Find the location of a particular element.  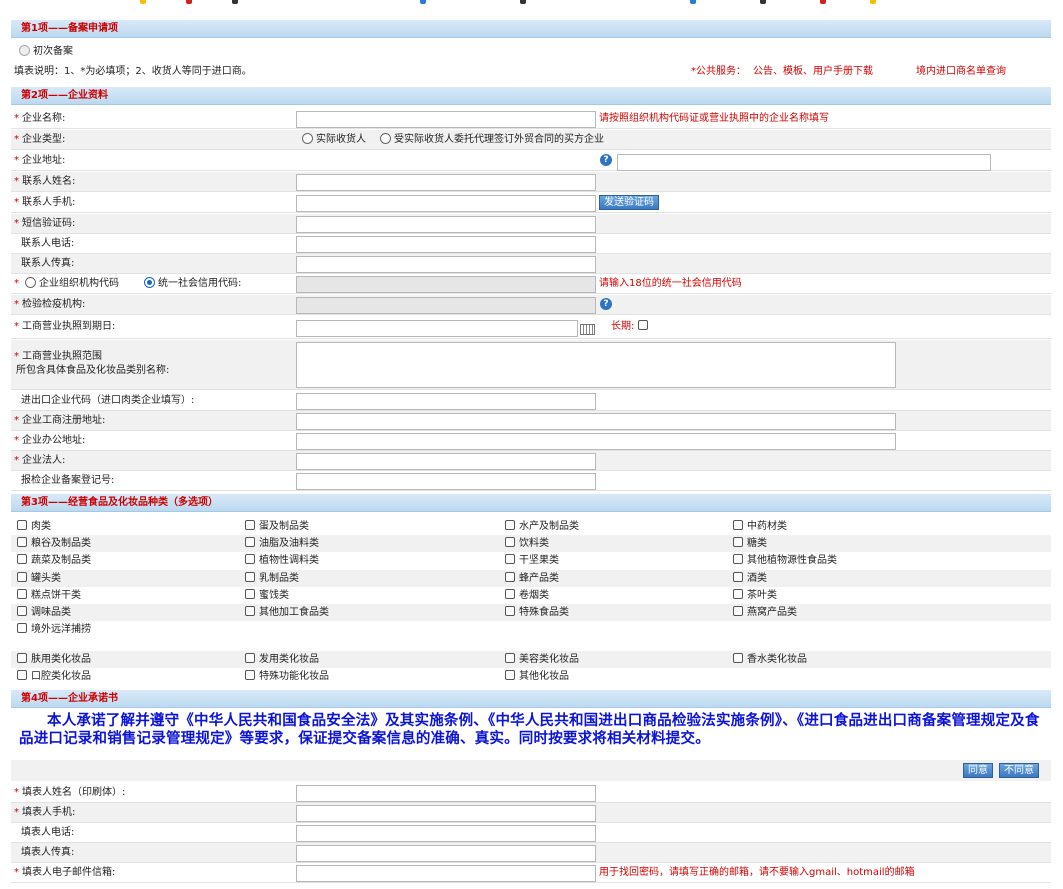

category-option: 酒类 is located at coordinates (750, 578).